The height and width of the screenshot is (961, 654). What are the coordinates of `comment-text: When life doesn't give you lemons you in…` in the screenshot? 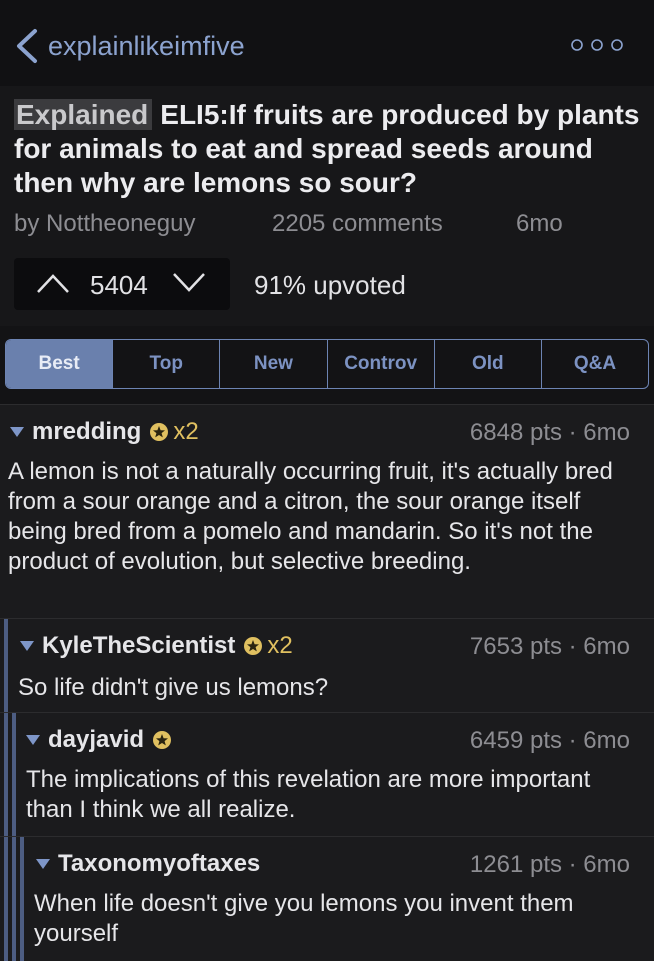 It's located at (304, 918).